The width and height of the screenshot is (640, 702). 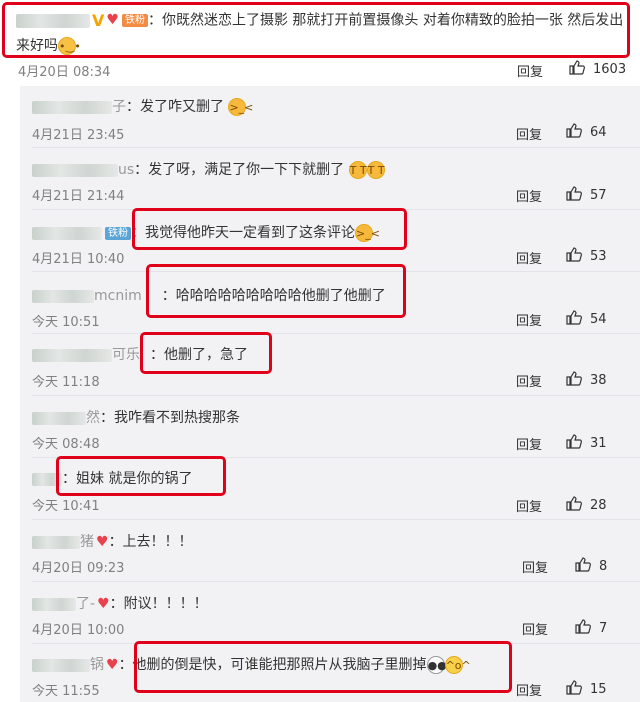 What do you see at coordinates (598, 195) in the screenshot?
I see `like-count: 57` at bounding box center [598, 195].